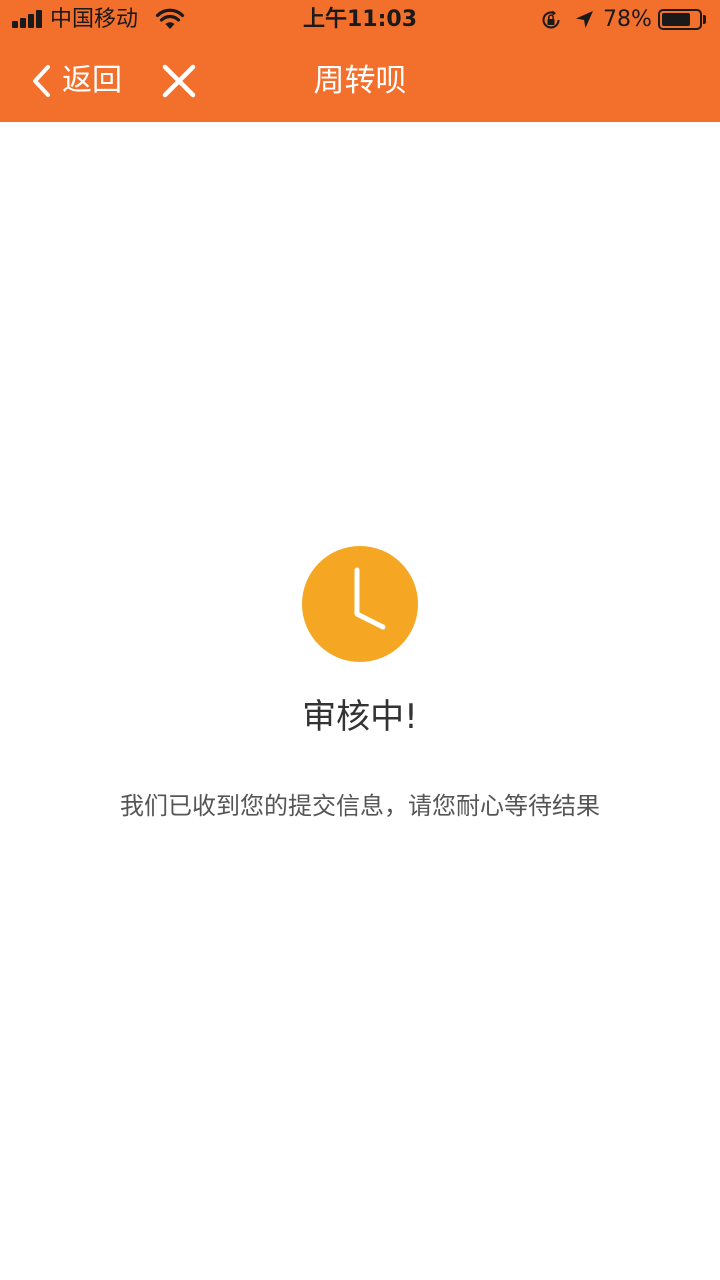  Describe the element at coordinates (41, 81) in the screenshot. I see `chevron-left-icon` at that location.